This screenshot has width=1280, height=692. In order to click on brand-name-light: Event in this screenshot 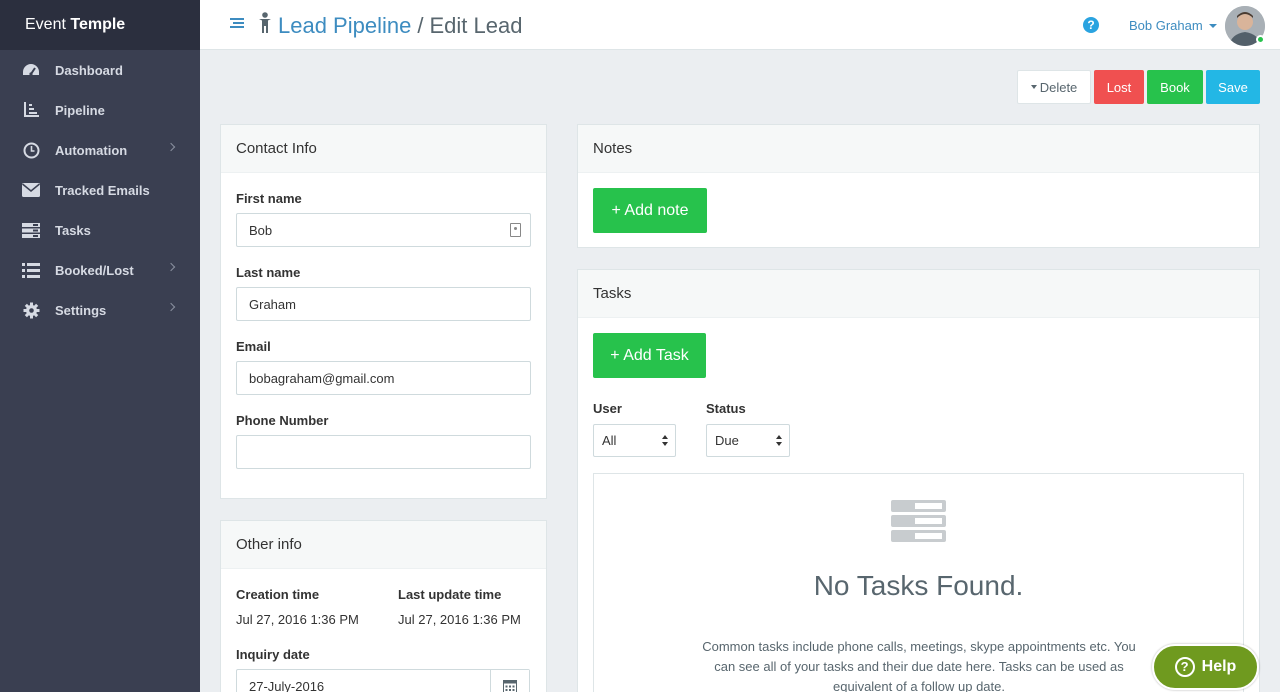, I will do `click(48, 24)`.